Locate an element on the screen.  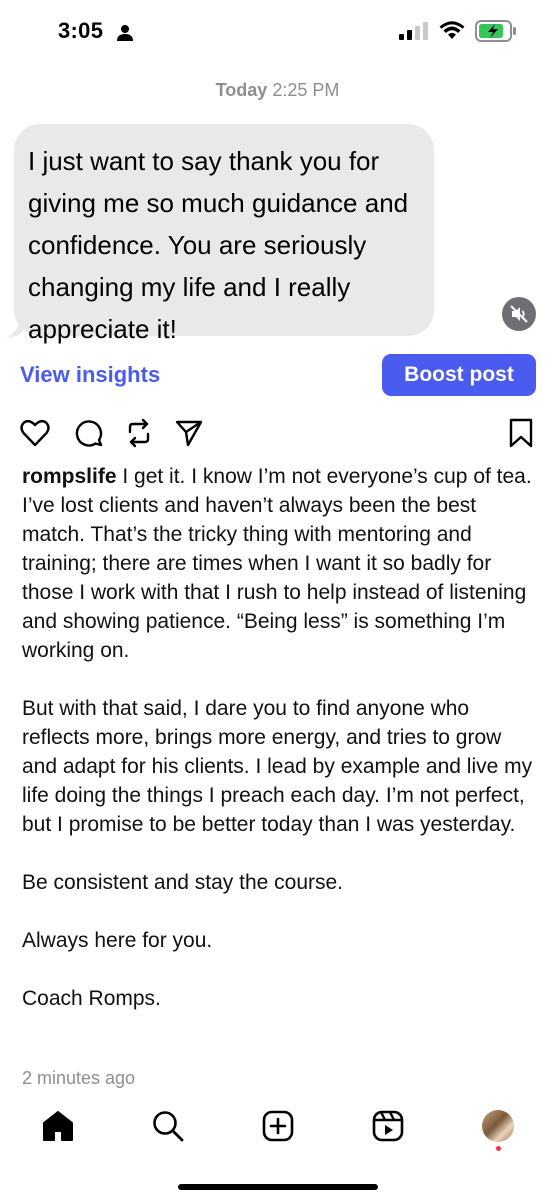
home-indicator is located at coordinates (278, 1187).